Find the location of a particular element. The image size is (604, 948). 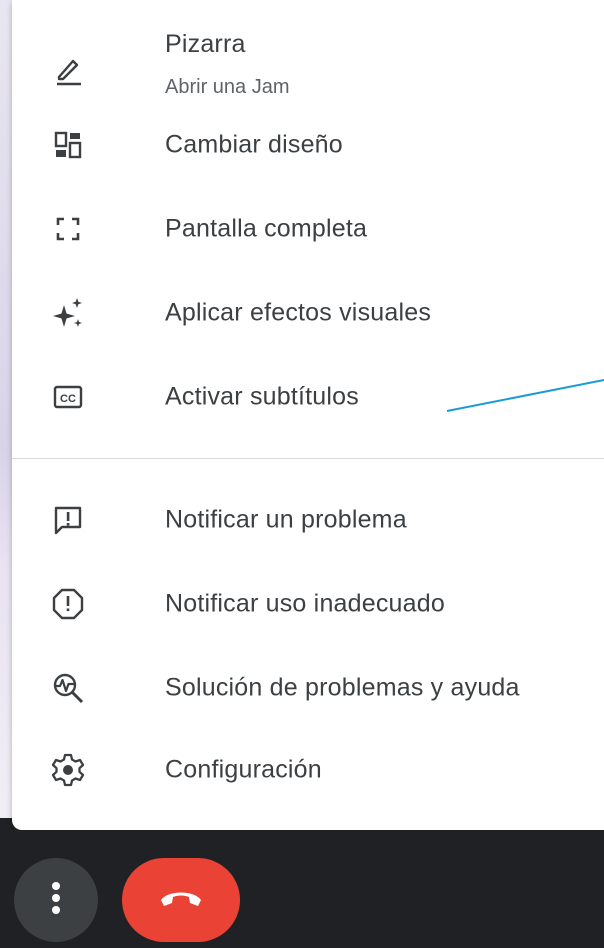

menu-item-captions: CC Activar subtítulos is located at coordinates (308, 397).